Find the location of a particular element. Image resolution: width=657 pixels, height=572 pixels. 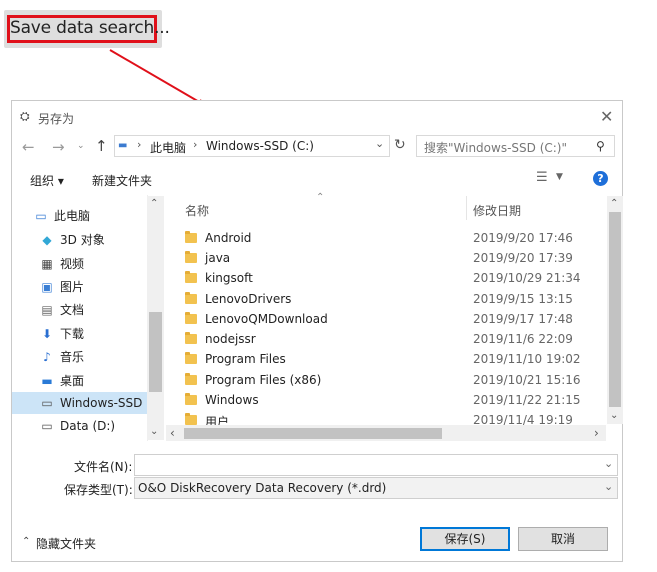

scroll-right-icon: › is located at coordinates (596, 433).